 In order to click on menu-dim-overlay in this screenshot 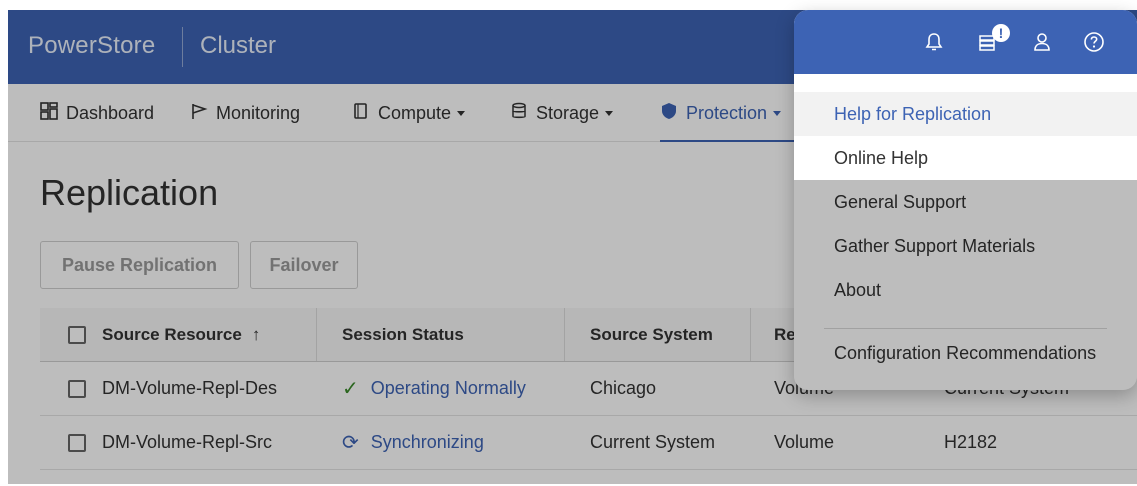, I will do `click(965, 285)`.